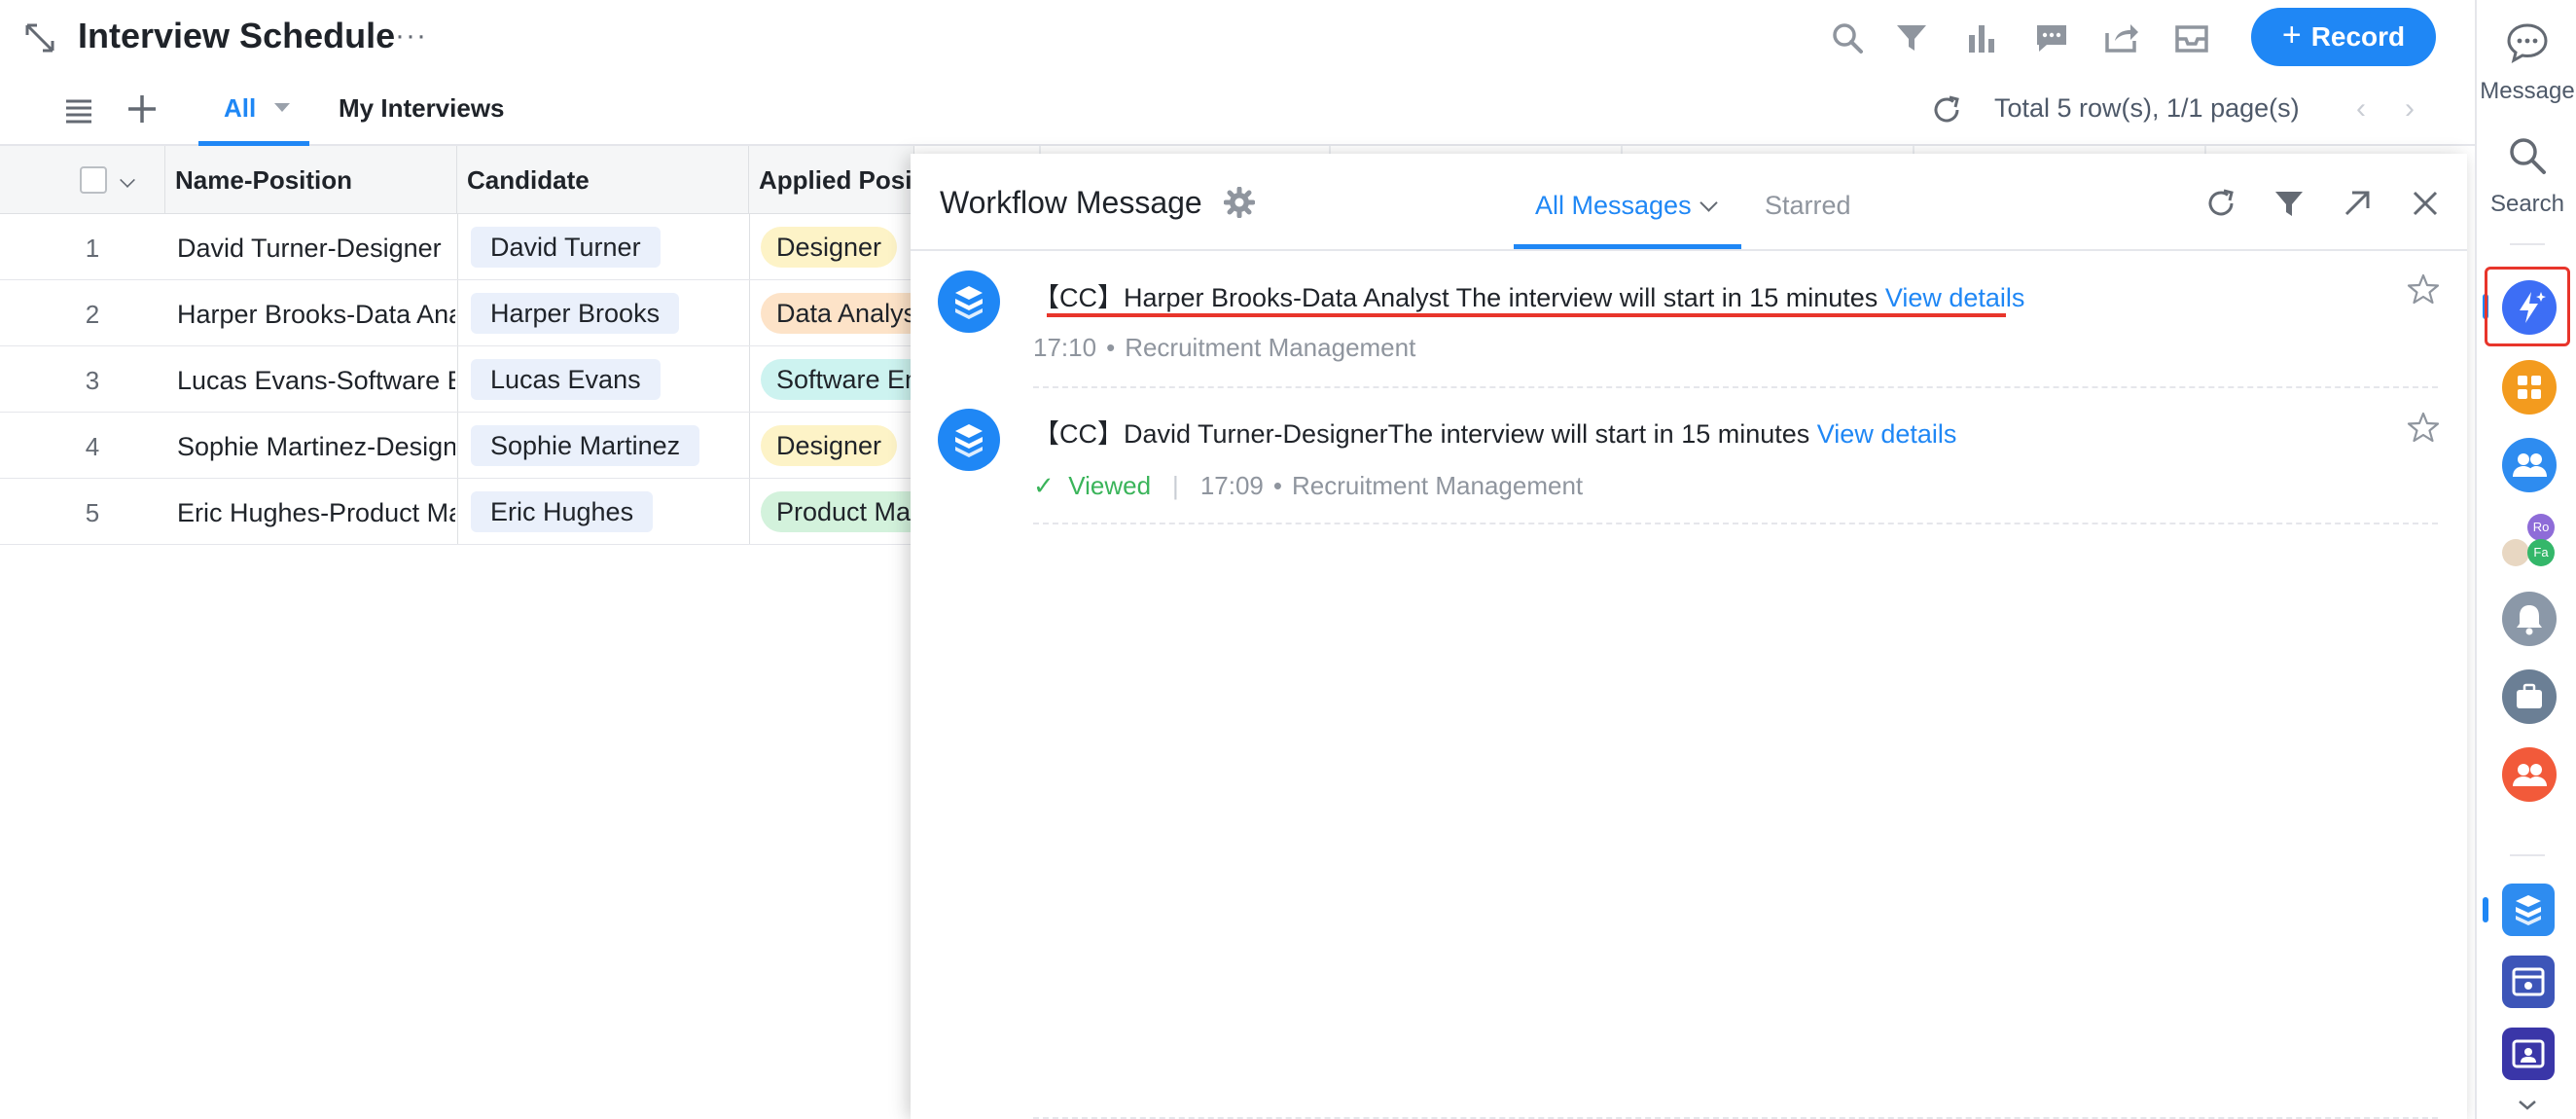 This screenshot has height=1119, width=2576. I want to click on briefcase-app, so click(2529, 696).